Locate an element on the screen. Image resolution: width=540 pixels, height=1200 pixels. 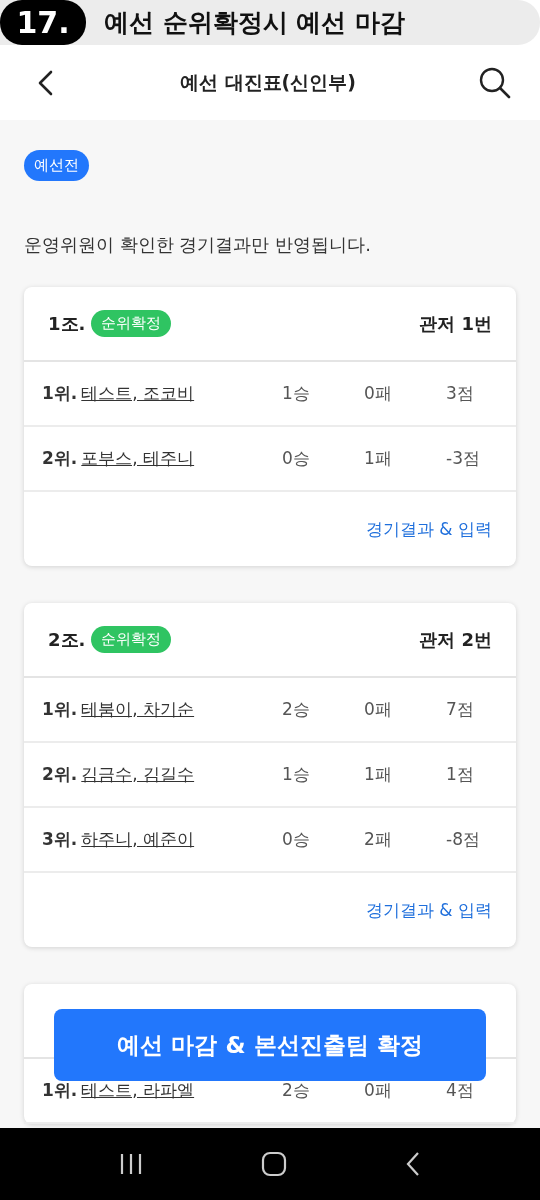
team-link: 포부스, 테주니 is located at coordinates (138, 458).